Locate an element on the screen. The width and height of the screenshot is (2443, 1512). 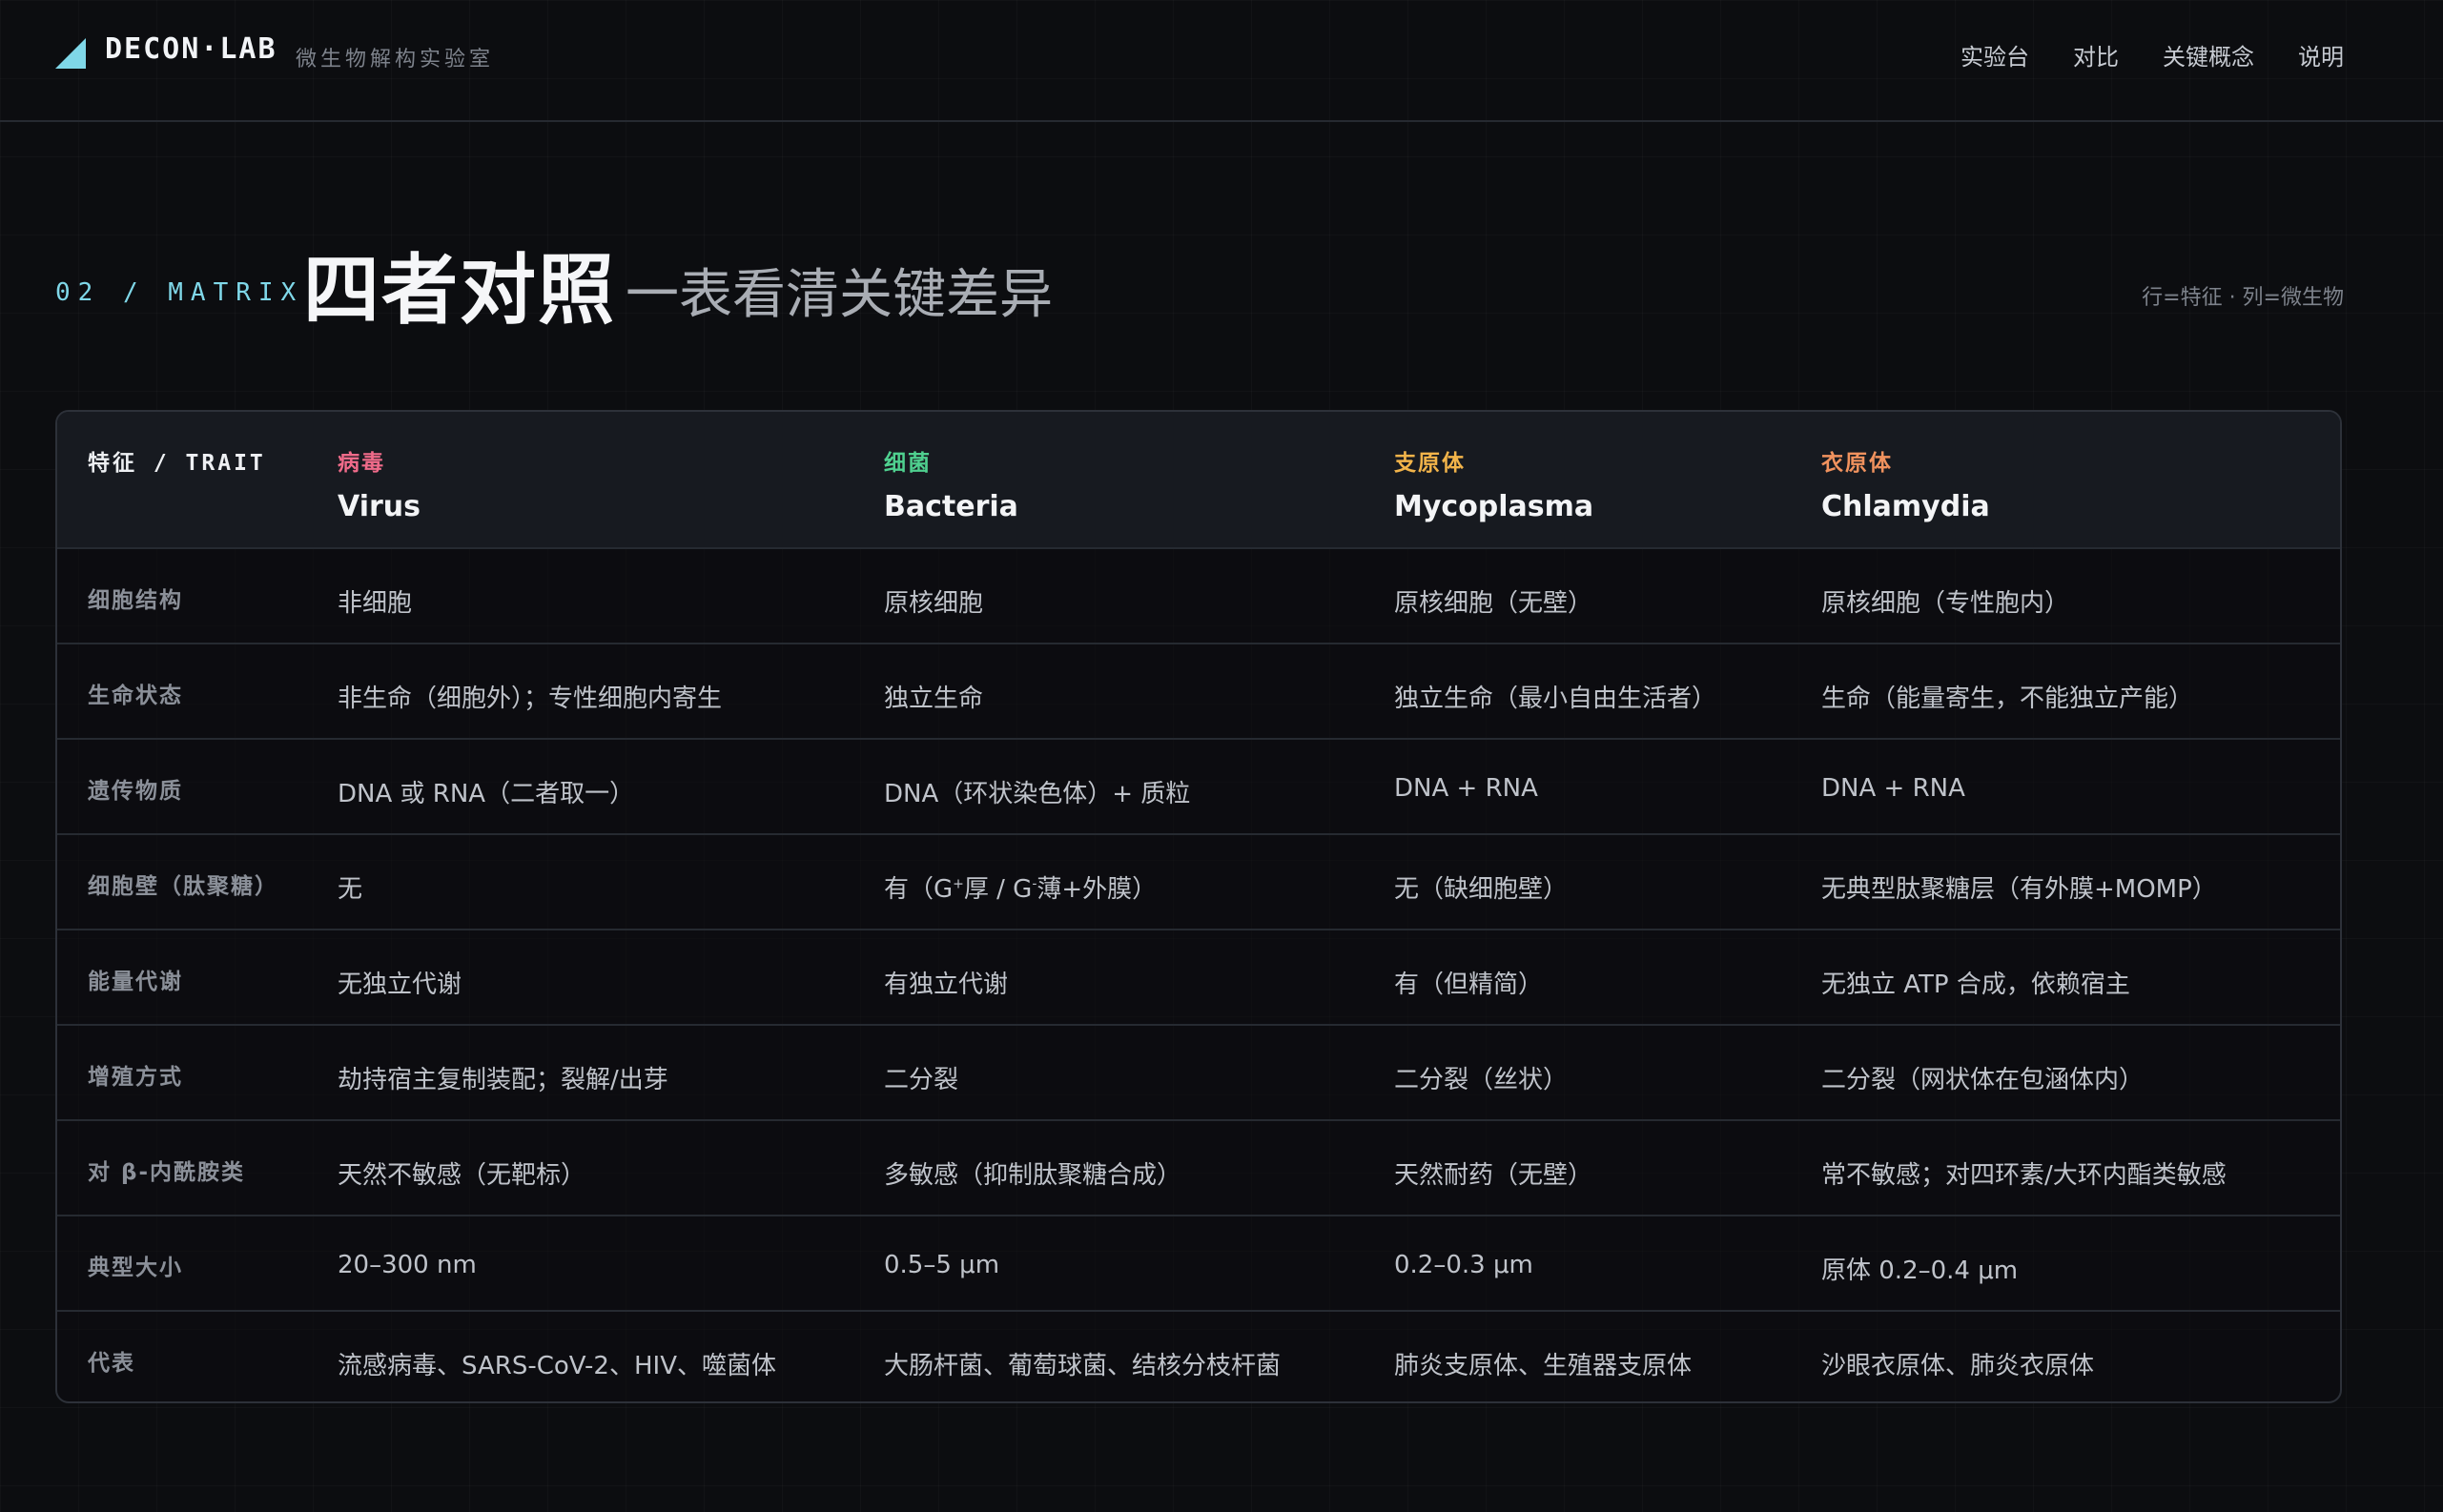
table-cell: 常不敏感；对四环素/大环内酯类敏感 is located at coordinates (2024, 1175).